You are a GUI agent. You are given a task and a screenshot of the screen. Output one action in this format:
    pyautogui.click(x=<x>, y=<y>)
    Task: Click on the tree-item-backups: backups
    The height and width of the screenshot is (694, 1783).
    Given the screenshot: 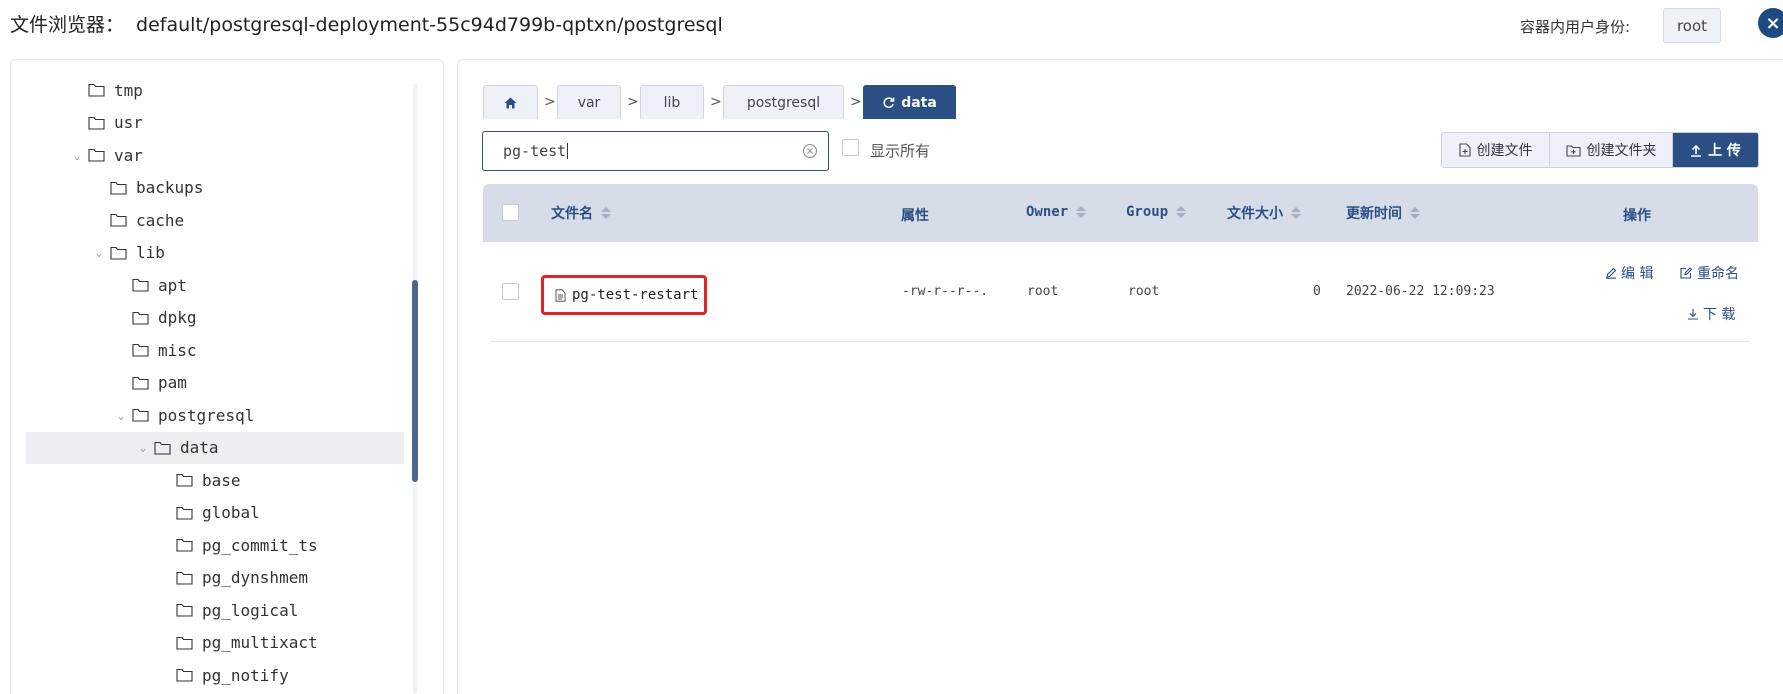 What is the action you would take?
    pyautogui.click(x=215, y=188)
    